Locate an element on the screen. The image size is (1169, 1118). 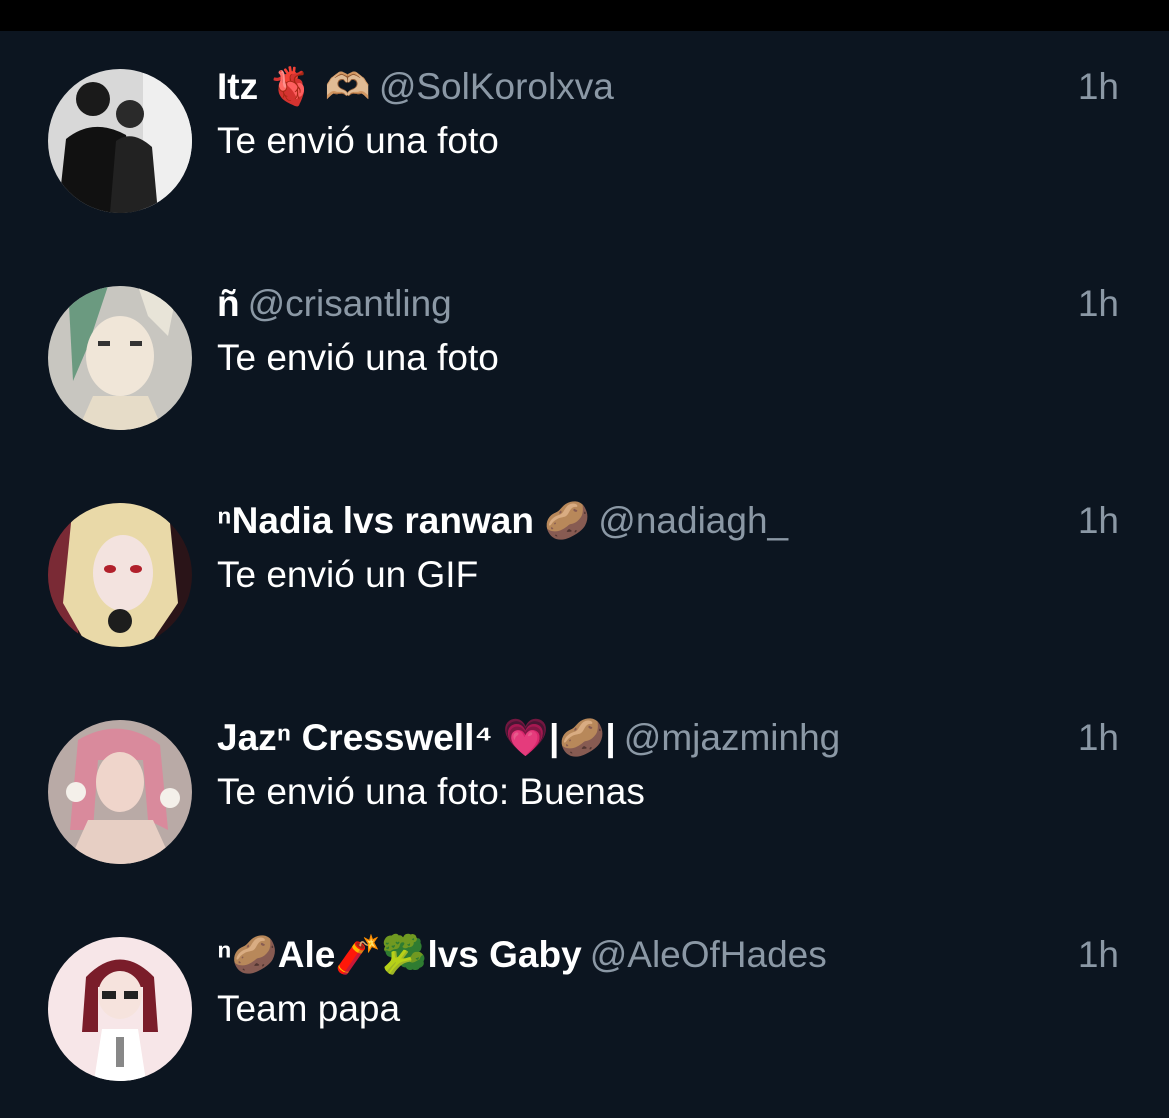
avatar-cartoon-character is located at coordinates (120, 1009).